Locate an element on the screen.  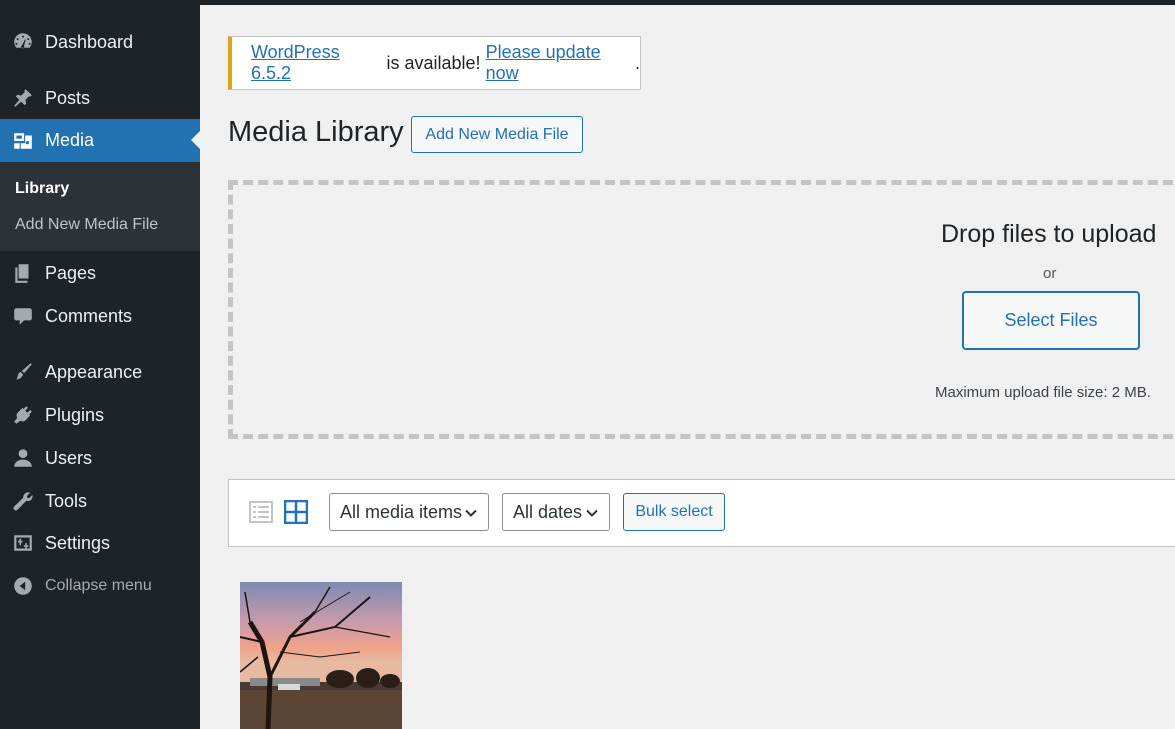
bulk-select-button: Bulk select is located at coordinates (674, 512).